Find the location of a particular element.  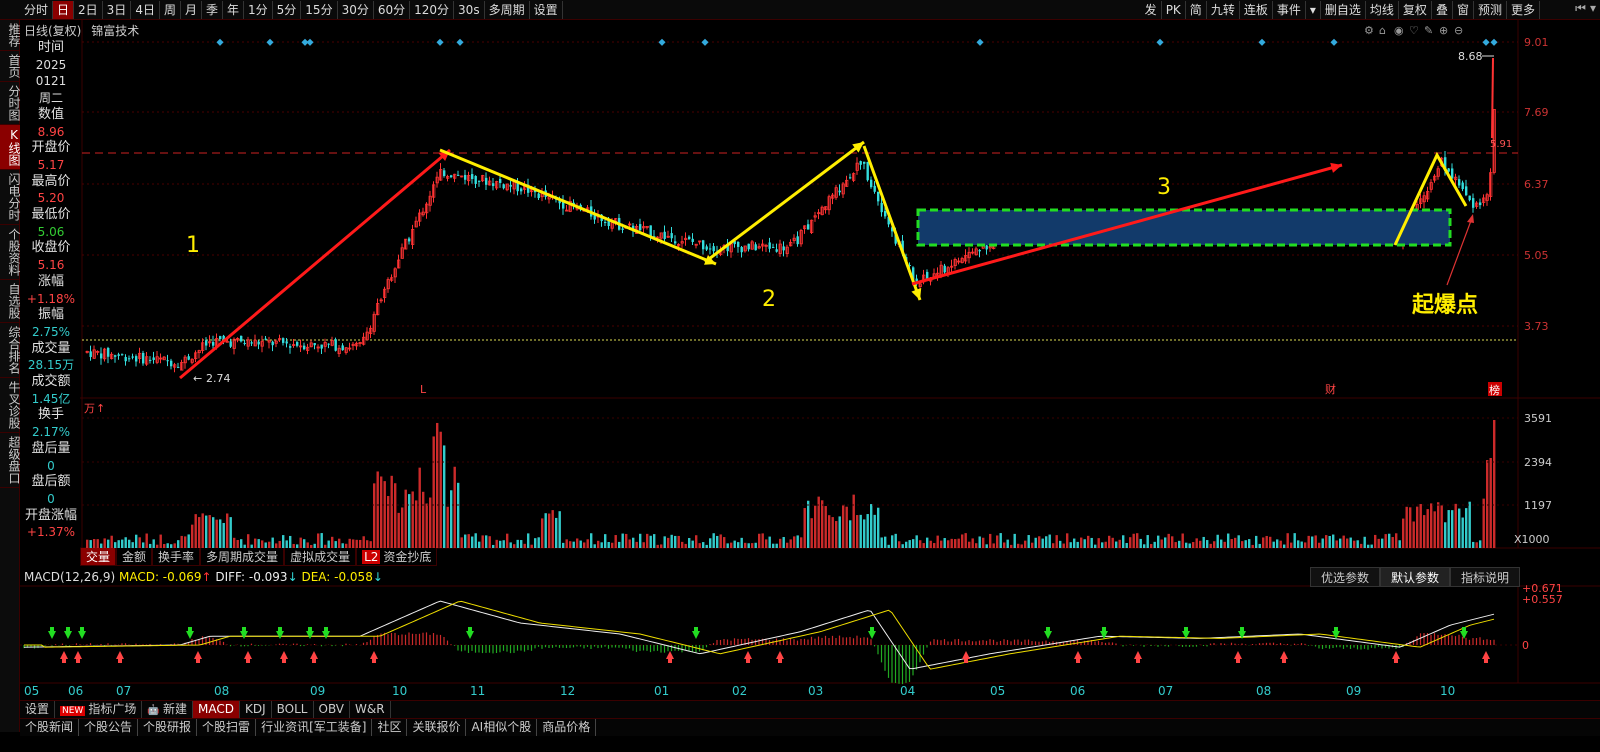

indicator-tab-0: 设置 is located at coordinates (38, 709).